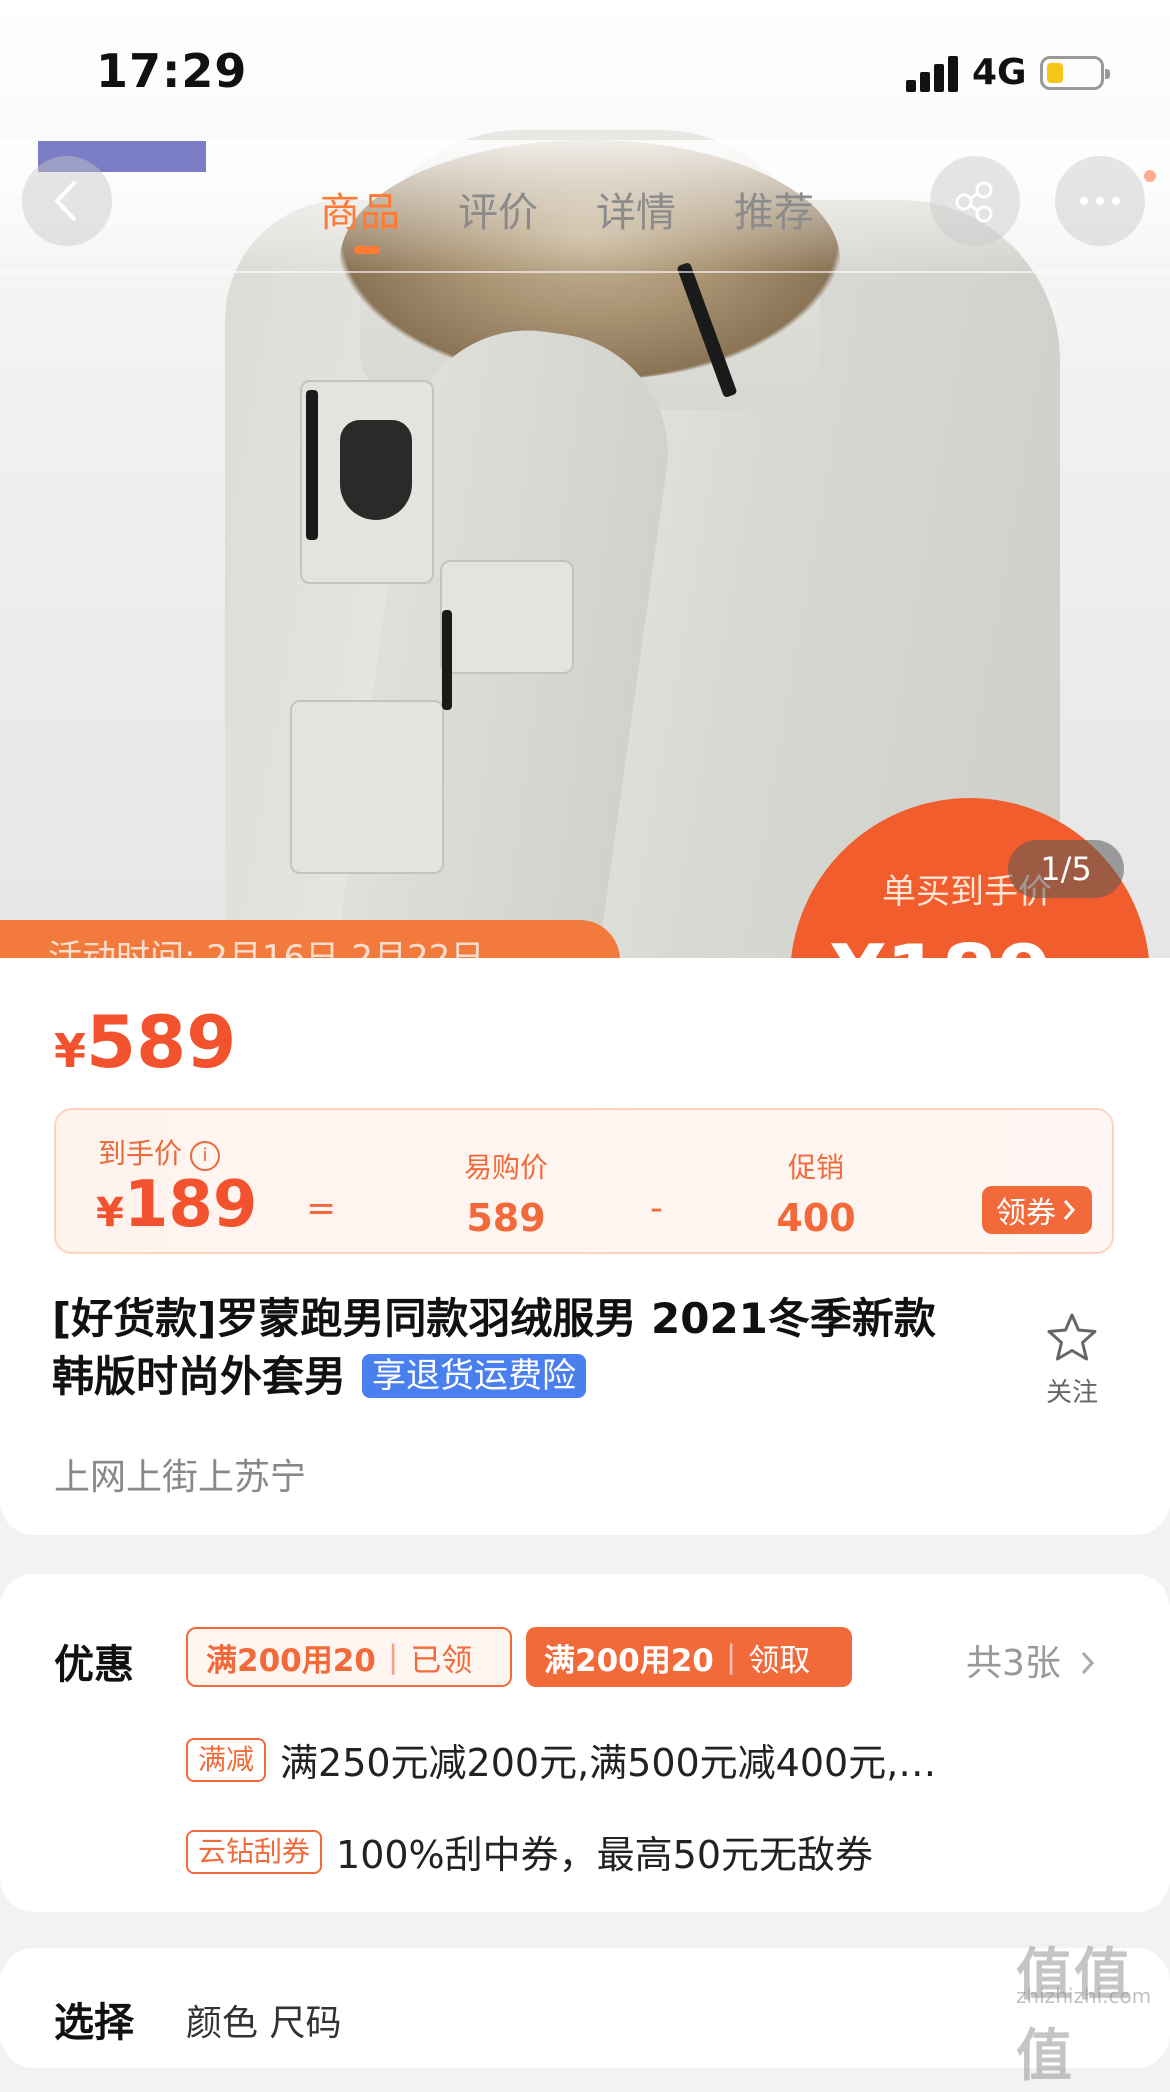 The height and width of the screenshot is (2092, 1170). What do you see at coordinates (1026, 1213) in the screenshot?
I see `get-coupon-label: 领券` at bounding box center [1026, 1213].